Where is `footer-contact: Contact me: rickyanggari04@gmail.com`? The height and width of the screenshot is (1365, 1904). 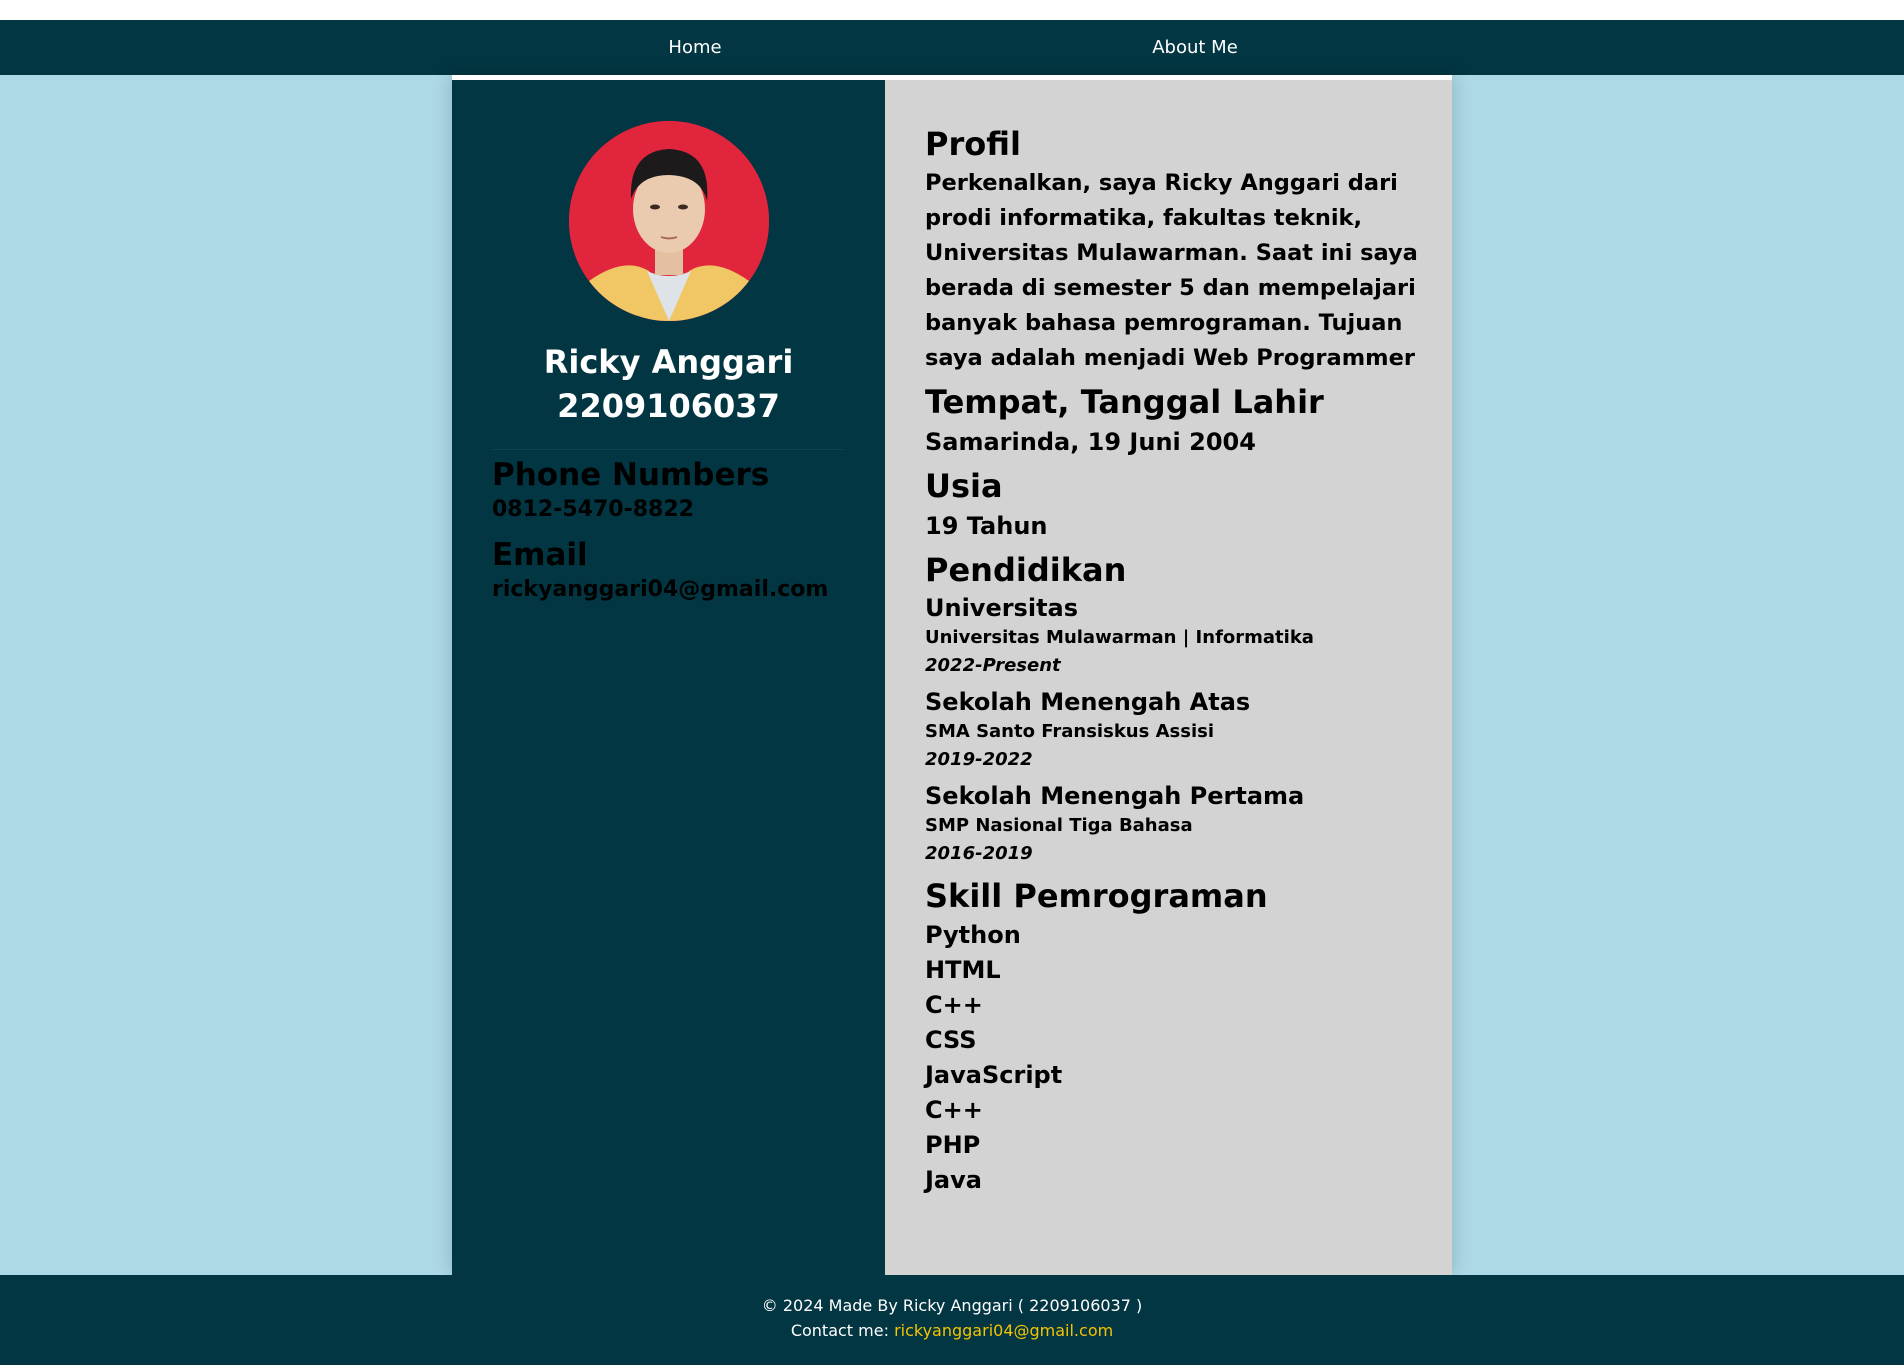 footer-contact: Contact me: rickyanggari04@gmail.com is located at coordinates (952, 1331).